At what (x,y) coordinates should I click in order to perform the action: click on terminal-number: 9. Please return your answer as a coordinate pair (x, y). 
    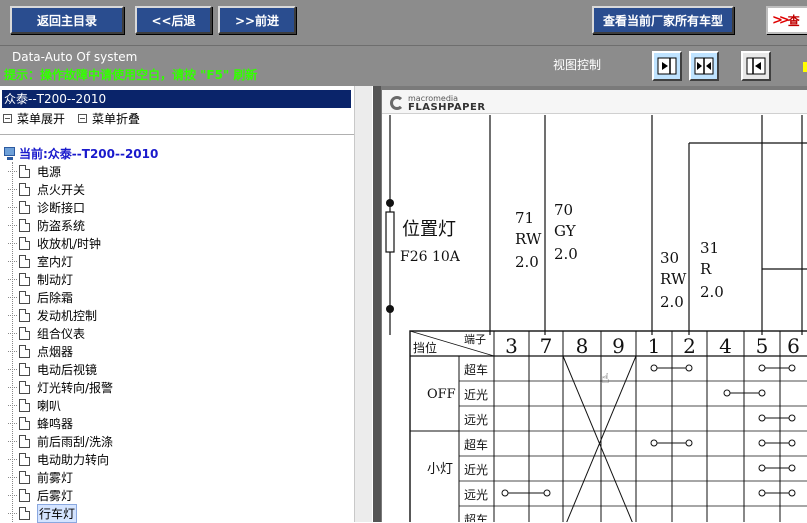
    Looking at the image, I should click on (618, 346).